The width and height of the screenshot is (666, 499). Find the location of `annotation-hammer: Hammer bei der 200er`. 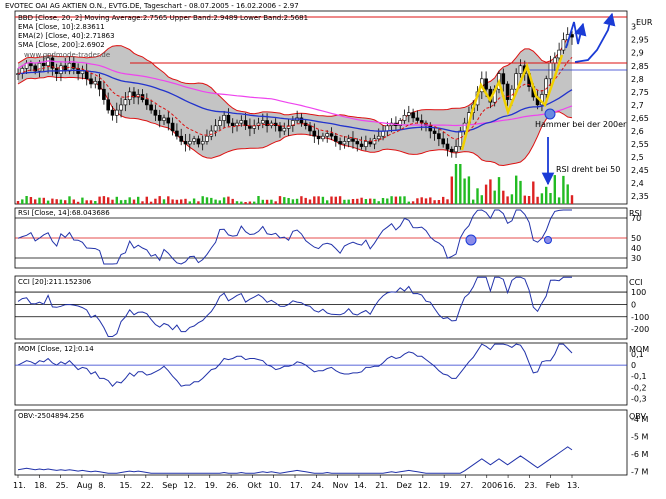

annotation-hammer: Hammer bei der 200er is located at coordinates (581, 124).